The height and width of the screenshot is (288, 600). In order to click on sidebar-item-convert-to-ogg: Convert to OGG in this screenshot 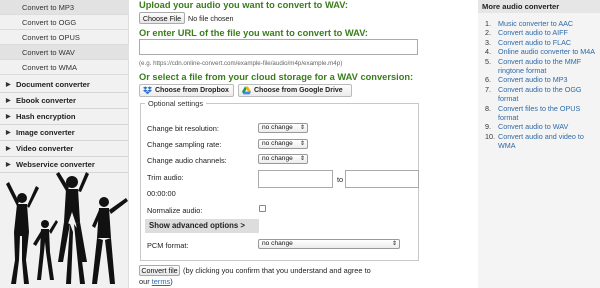, I will do `click(64, 22)`.